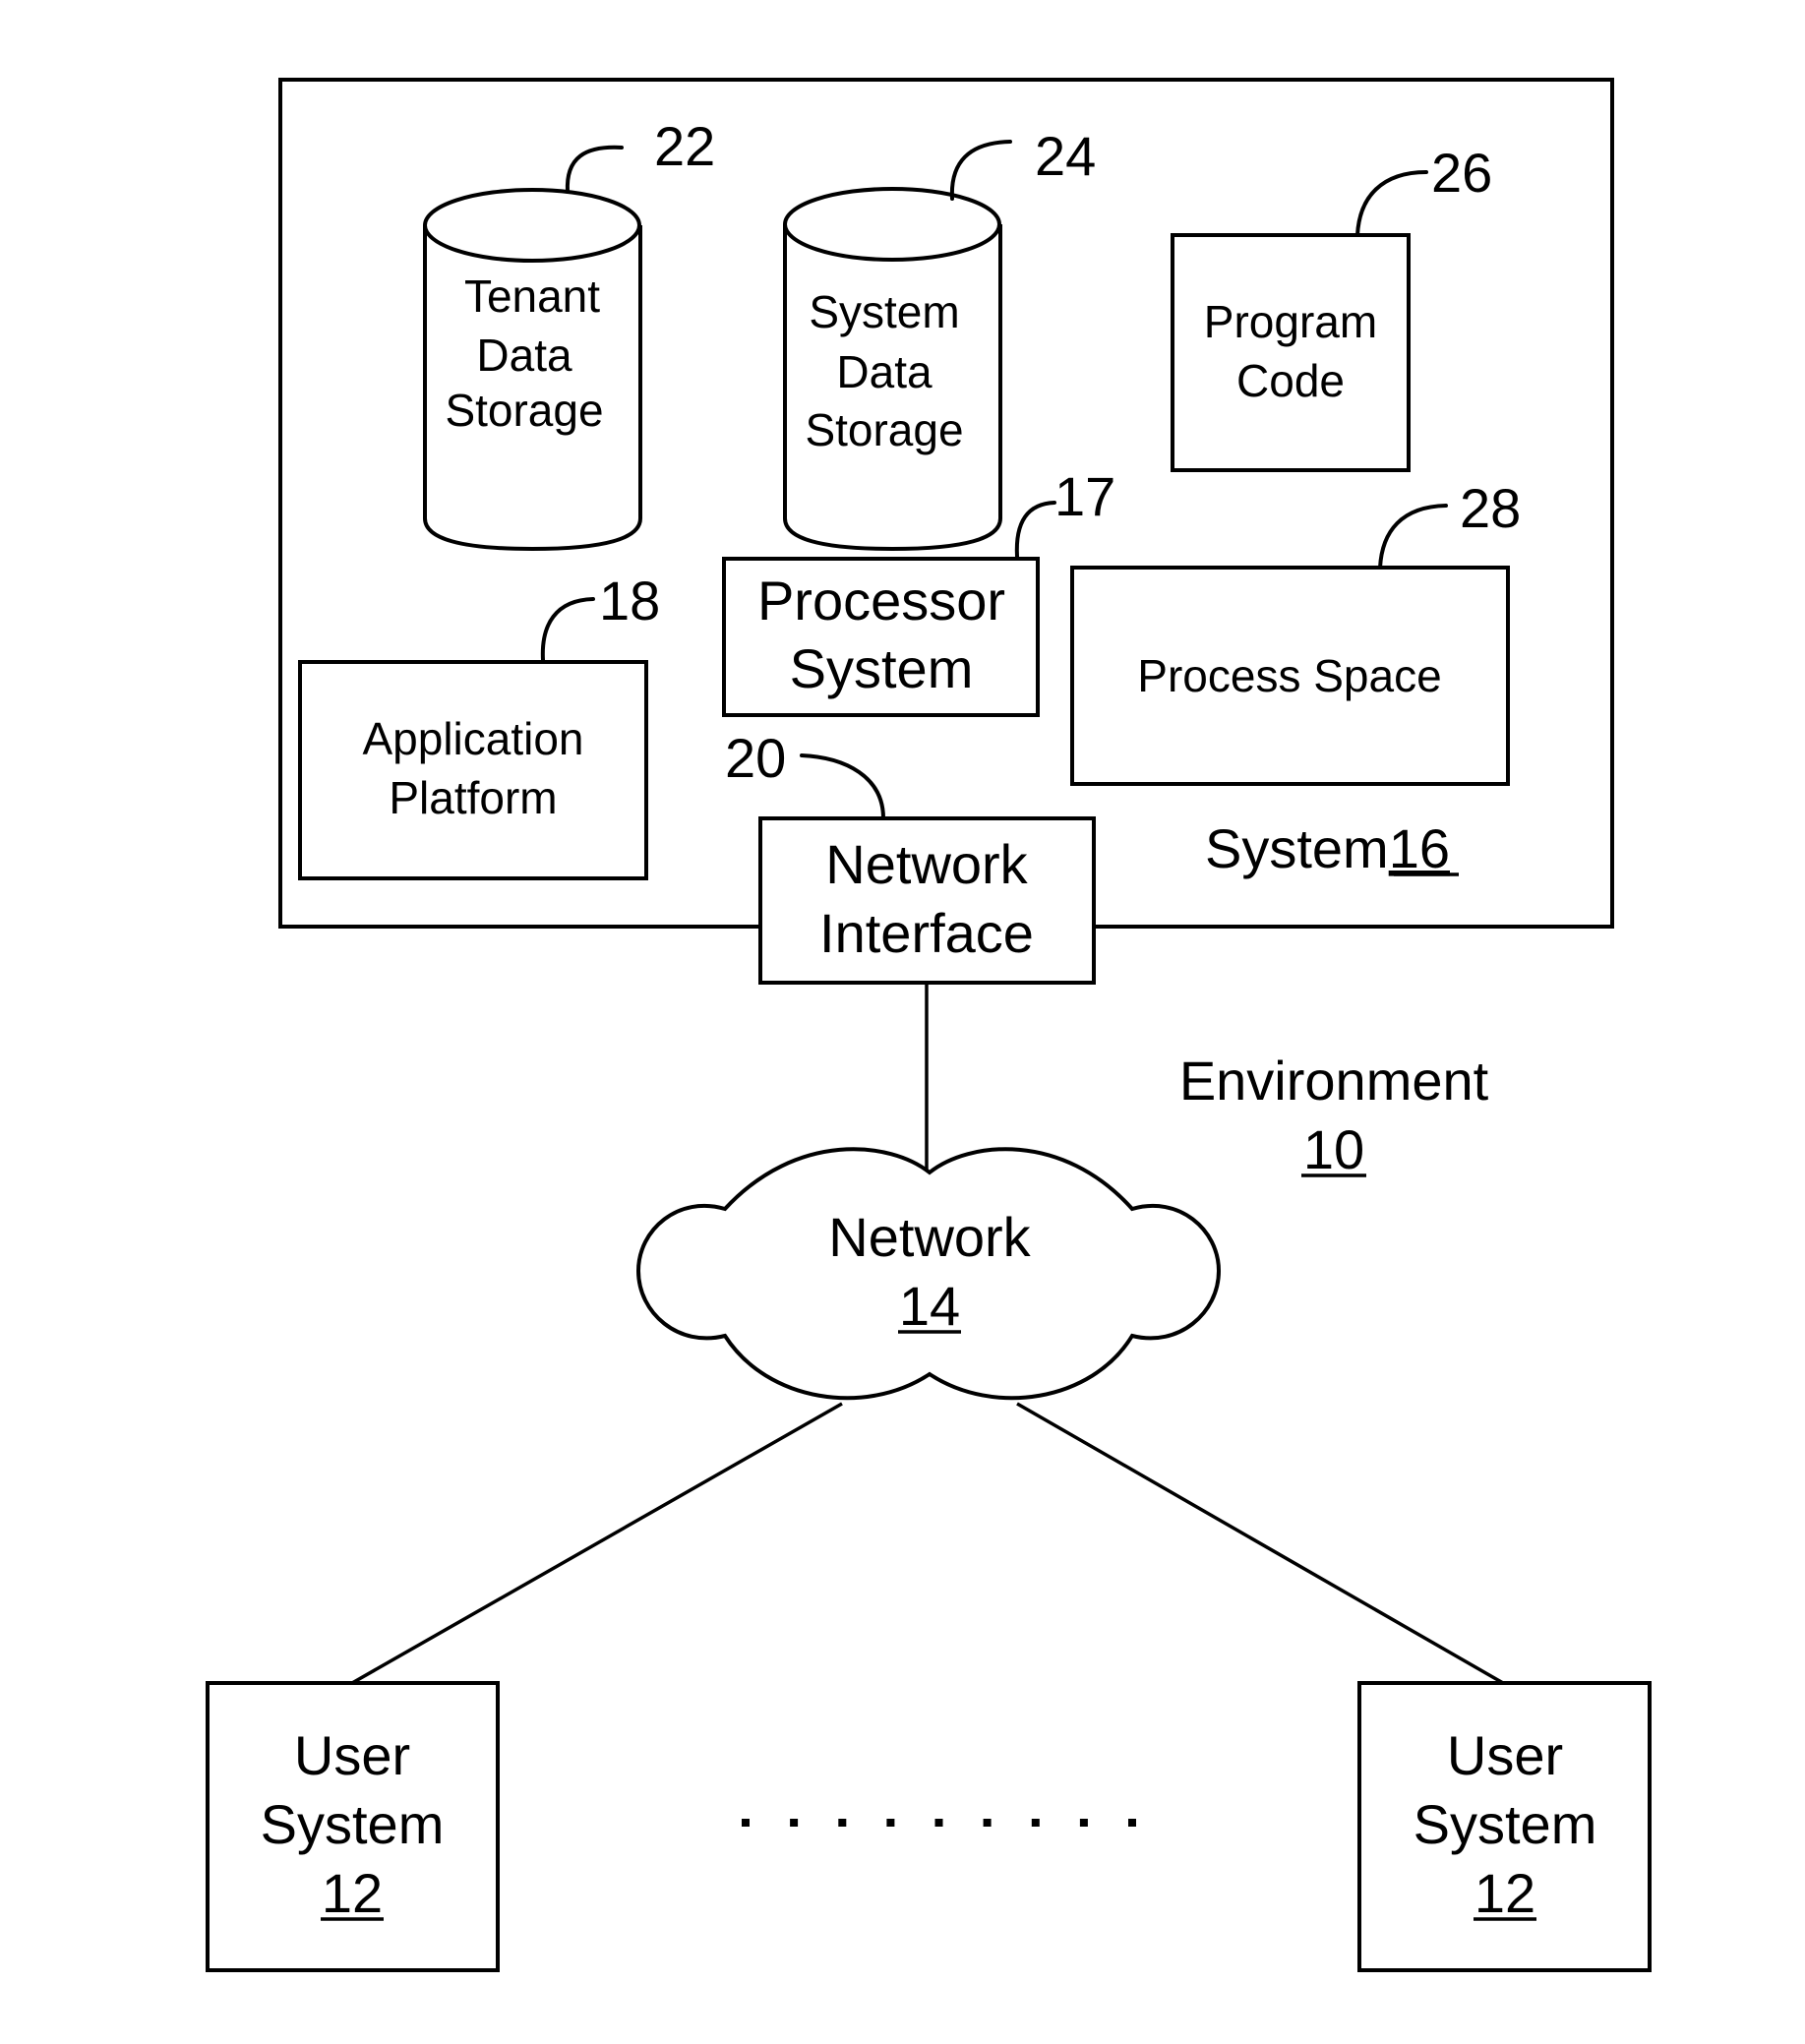 The width and height of the screenshot is (1805, 2044). What do you see at coordinates (1461, 173) in the screenshot?
I see `ref-26: 26` at bounding box center [1461, 173].